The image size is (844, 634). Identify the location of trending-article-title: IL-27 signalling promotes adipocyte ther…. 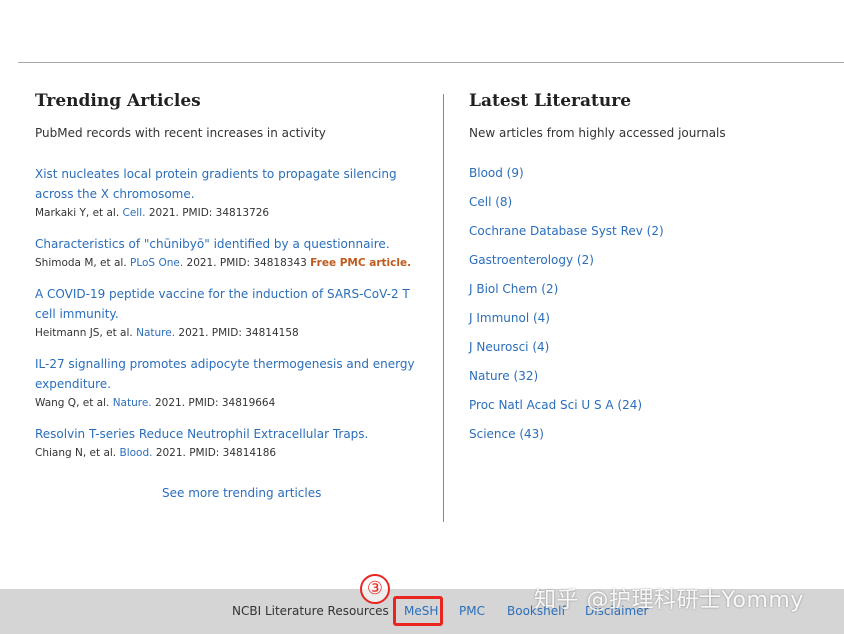
(225, 374).